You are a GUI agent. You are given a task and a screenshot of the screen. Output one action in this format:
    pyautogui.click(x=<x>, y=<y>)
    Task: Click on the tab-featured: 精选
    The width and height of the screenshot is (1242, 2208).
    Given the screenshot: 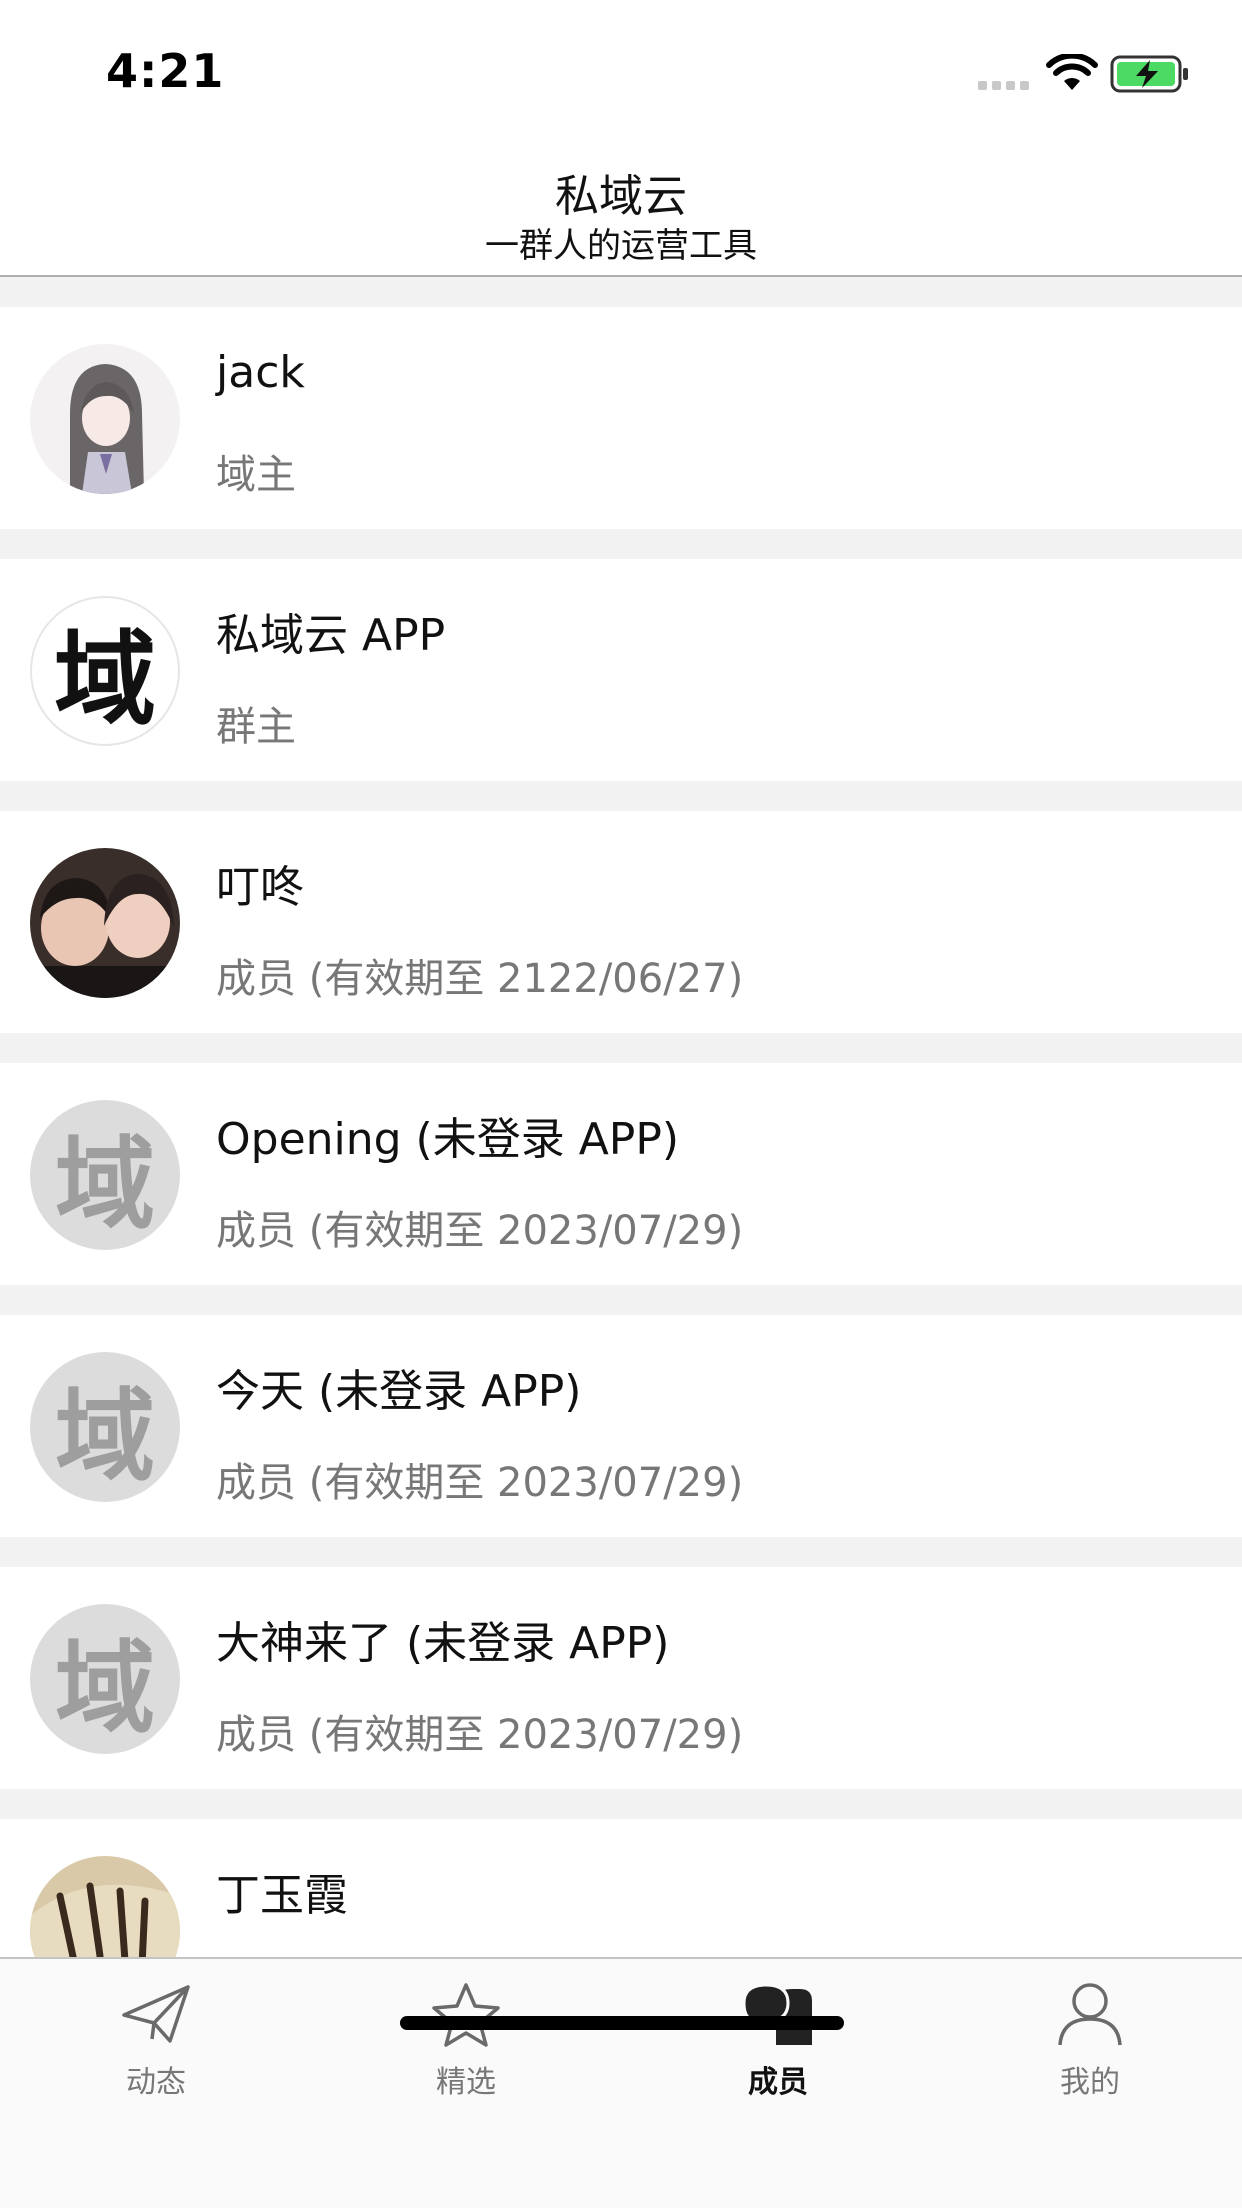 What is the action you would take?
    pyautogui.click(x=466, y=2041)
    